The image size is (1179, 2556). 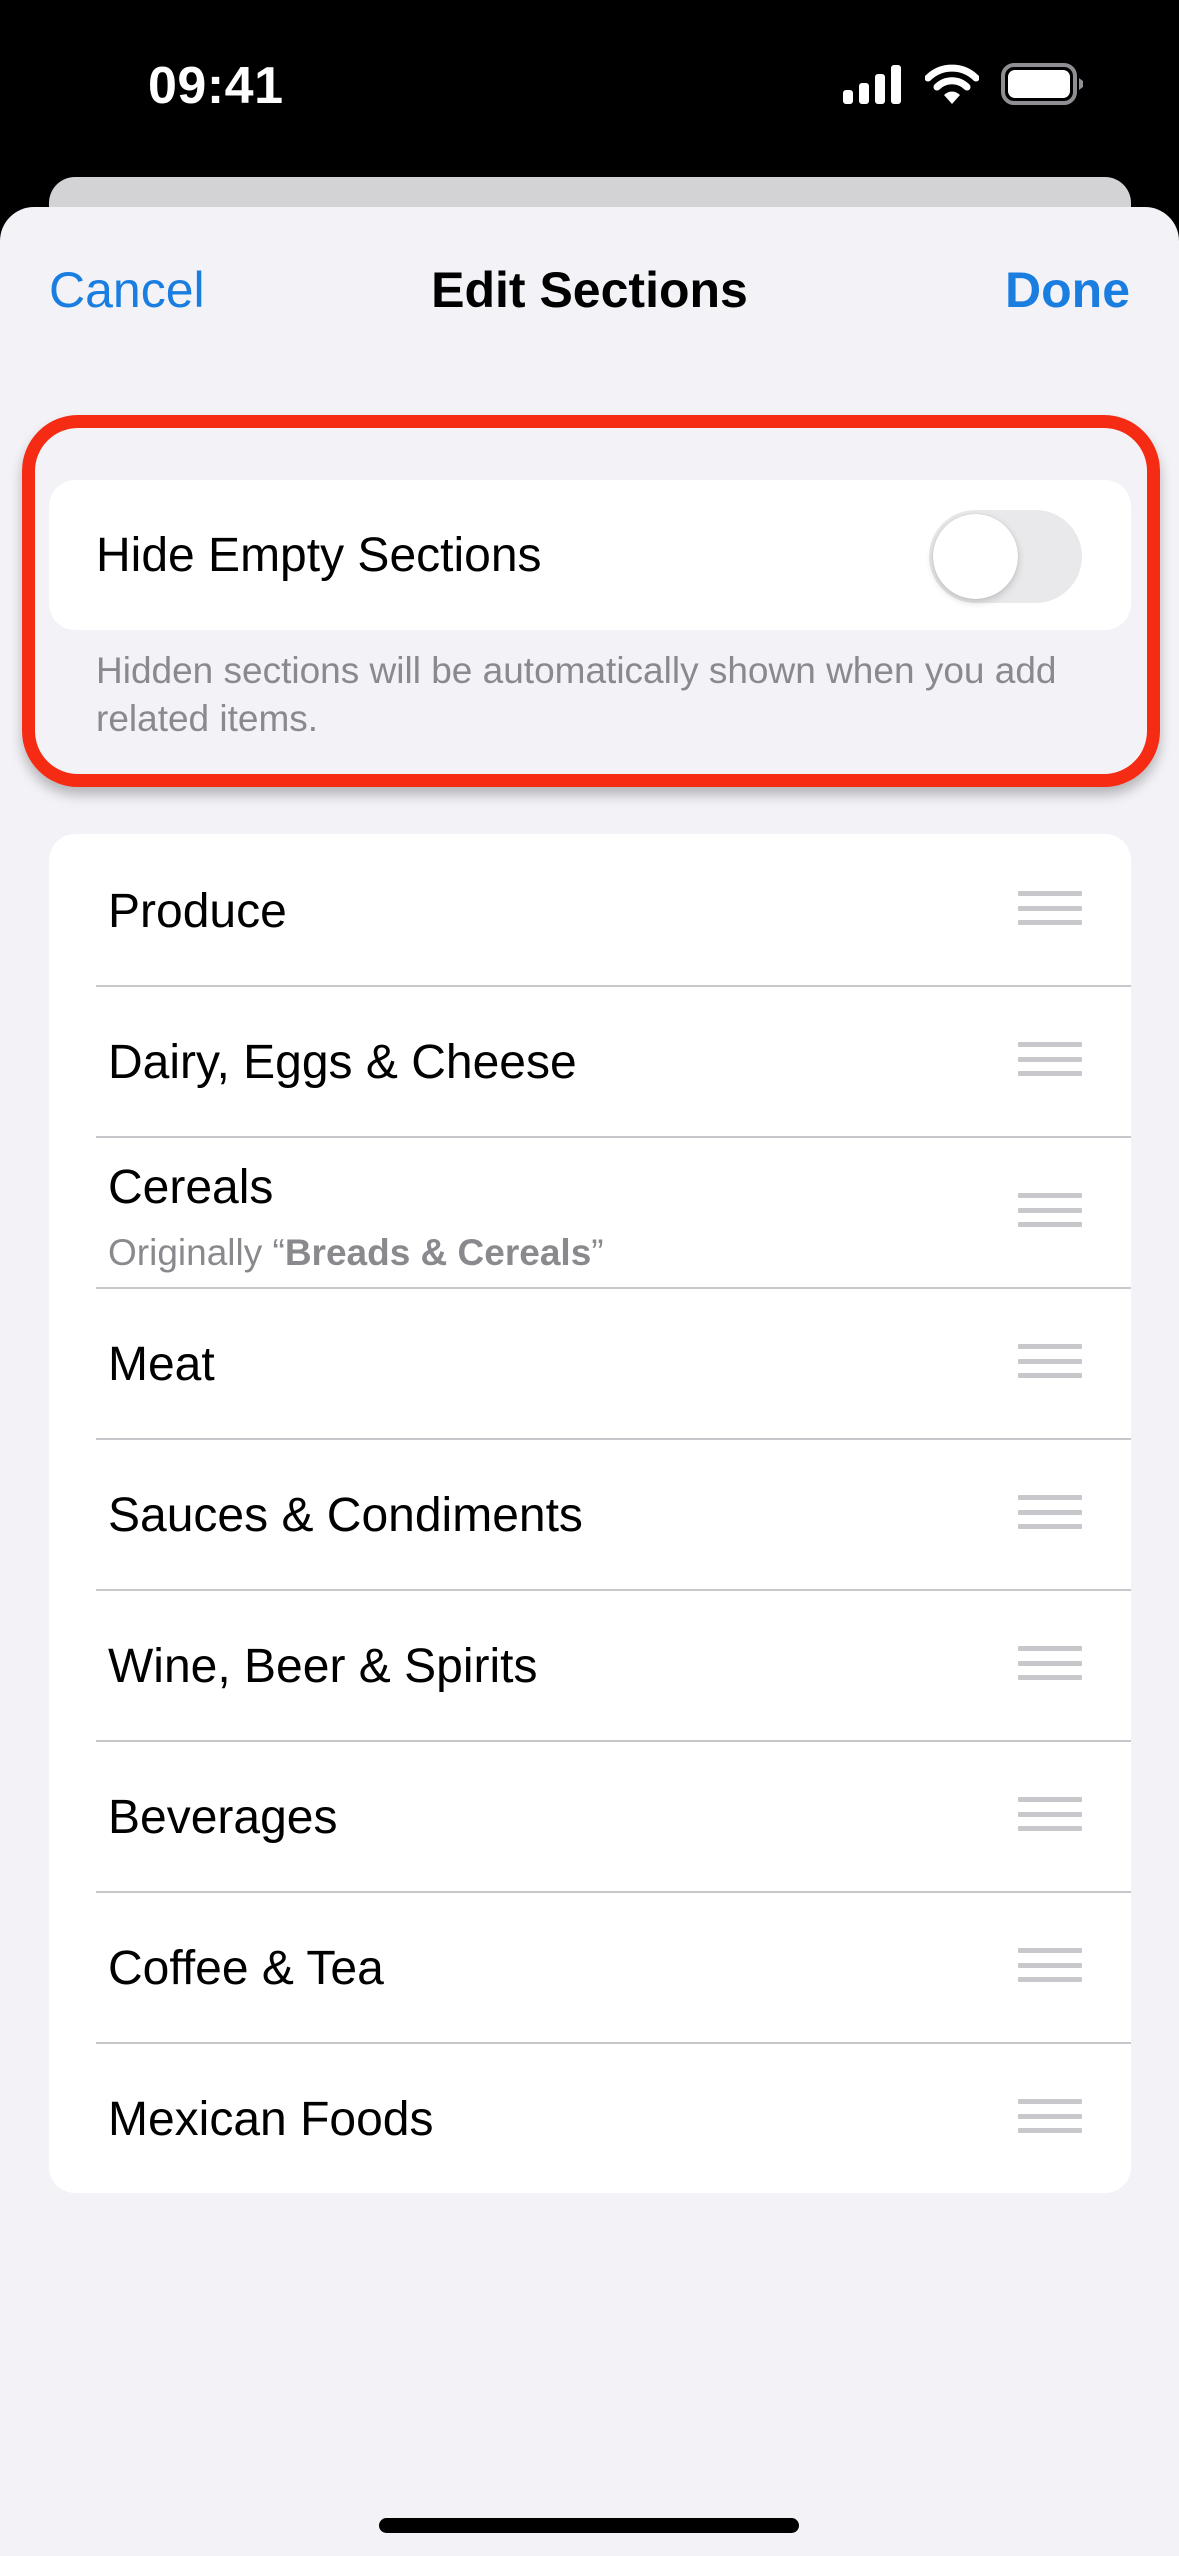 What do you see at coordinates (246, 1968) in the screenshot?
I see `section-title: Coffee & Tea` at bounding box center [246, 1968].